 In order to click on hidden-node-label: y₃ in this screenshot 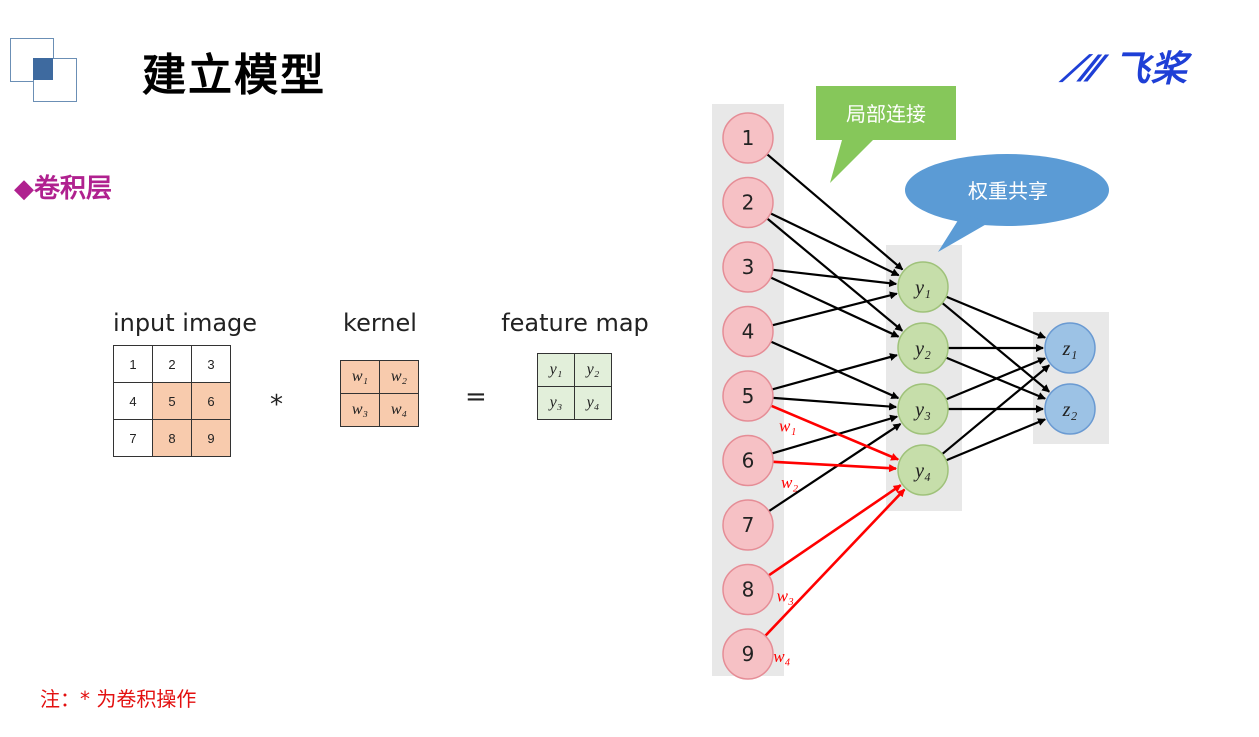, I will do `click(922, 410)`.